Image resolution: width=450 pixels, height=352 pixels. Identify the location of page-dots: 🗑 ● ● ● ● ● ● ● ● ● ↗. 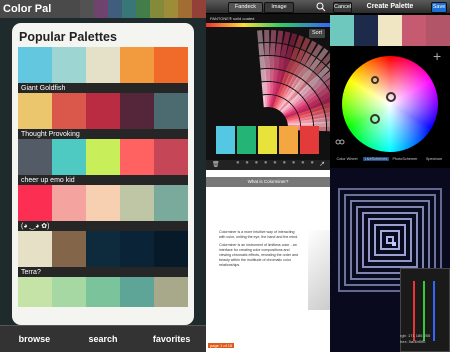
(268, 165).